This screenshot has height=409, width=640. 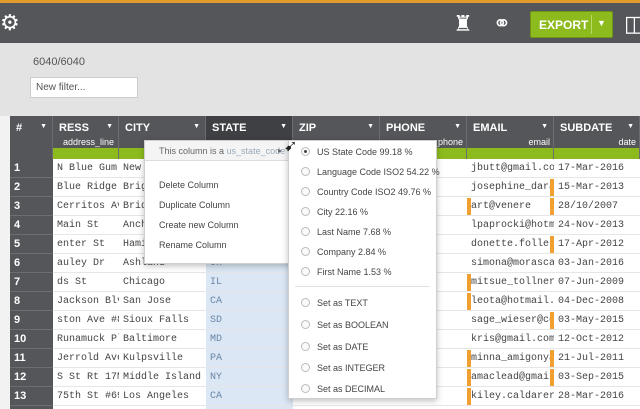 I want to click on table-cell: donette.foller@cox, so click(x=510, y=244).